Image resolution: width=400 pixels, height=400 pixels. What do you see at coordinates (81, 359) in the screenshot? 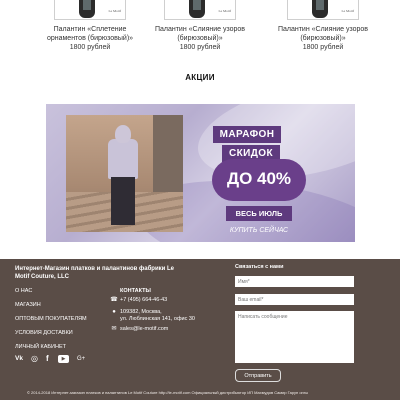
I see `google-plus-icon: G+` at bounding box center [81, 359].